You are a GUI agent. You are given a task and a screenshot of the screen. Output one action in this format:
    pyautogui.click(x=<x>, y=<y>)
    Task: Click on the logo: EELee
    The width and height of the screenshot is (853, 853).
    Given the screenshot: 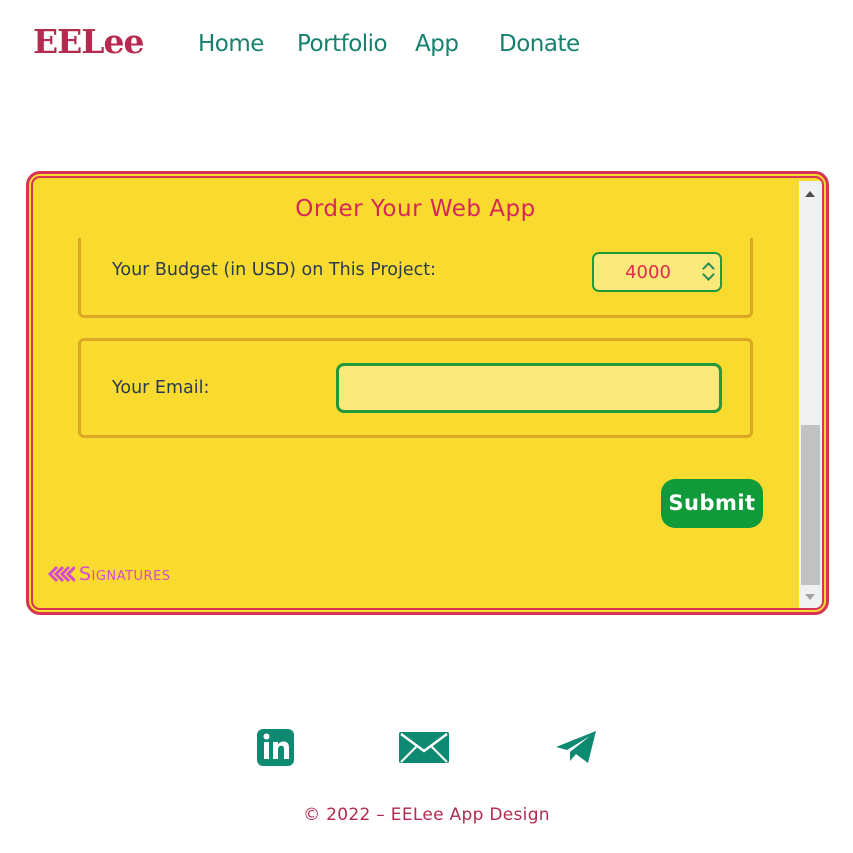 What is the action you would take?
    pyautogui.click(x=88, y=42)
    